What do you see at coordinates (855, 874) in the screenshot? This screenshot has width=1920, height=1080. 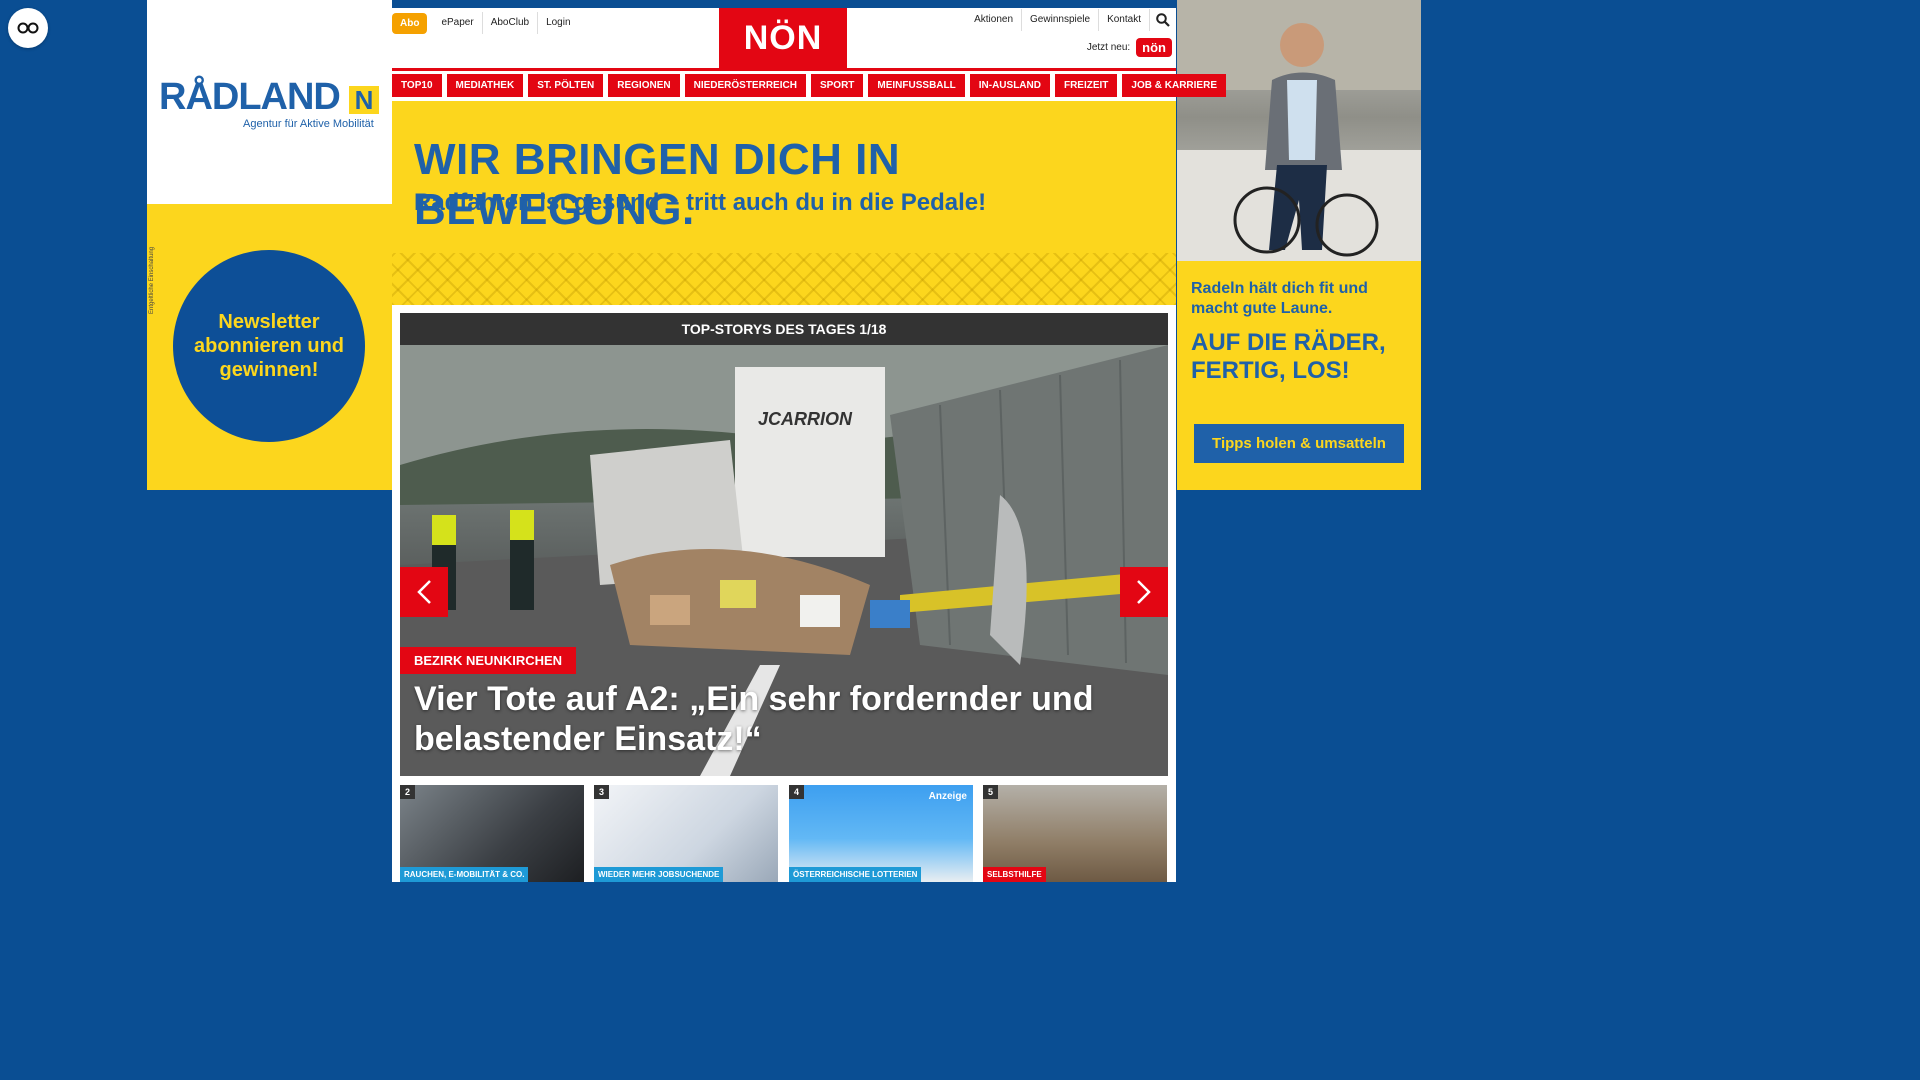 I see `thumb-category: ÖSTERREICHISCHE LOTTERIEN` at bounding box center [855, 874].